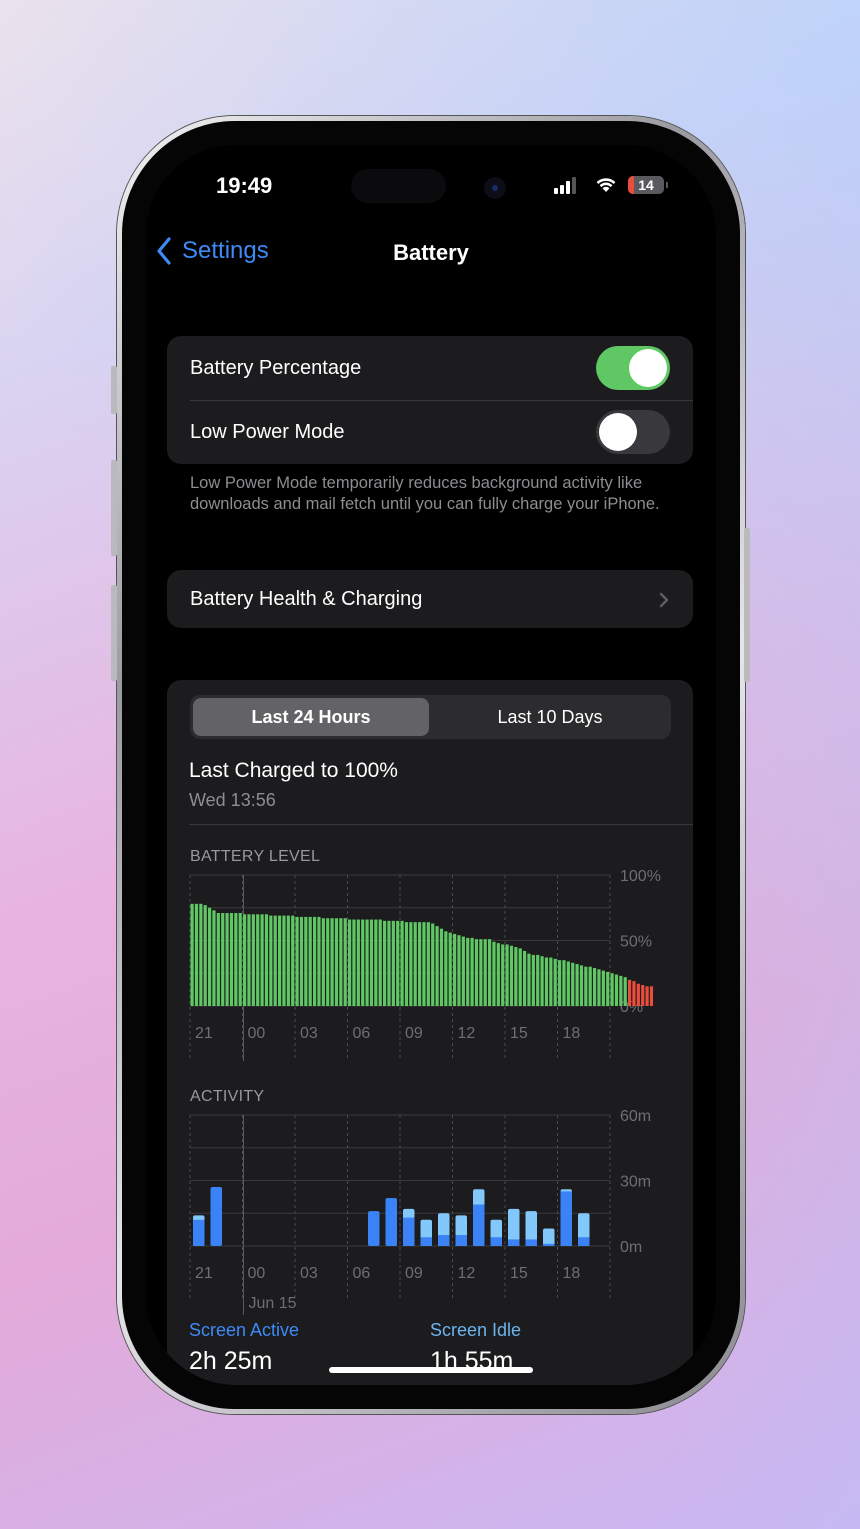 The height and width of the screenshot is (1529, 860). Describe the element at coordinates (311, 717) in the screenshot. I see `tab-last-24-hours: Last 24 Hours` at that location.